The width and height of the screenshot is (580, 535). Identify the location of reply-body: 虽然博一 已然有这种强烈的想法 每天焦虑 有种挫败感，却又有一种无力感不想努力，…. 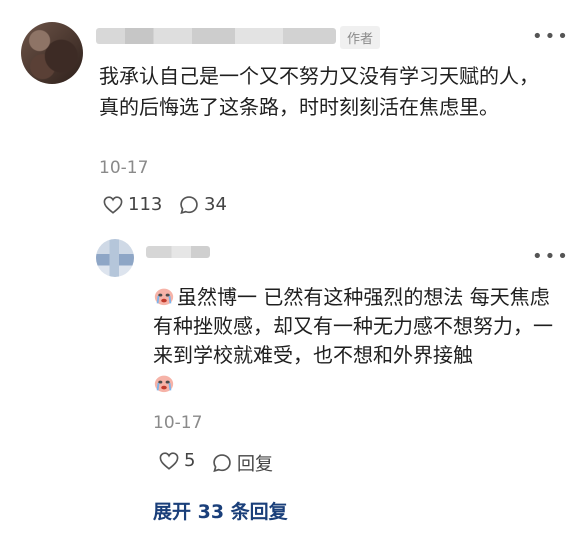
(353, 326).